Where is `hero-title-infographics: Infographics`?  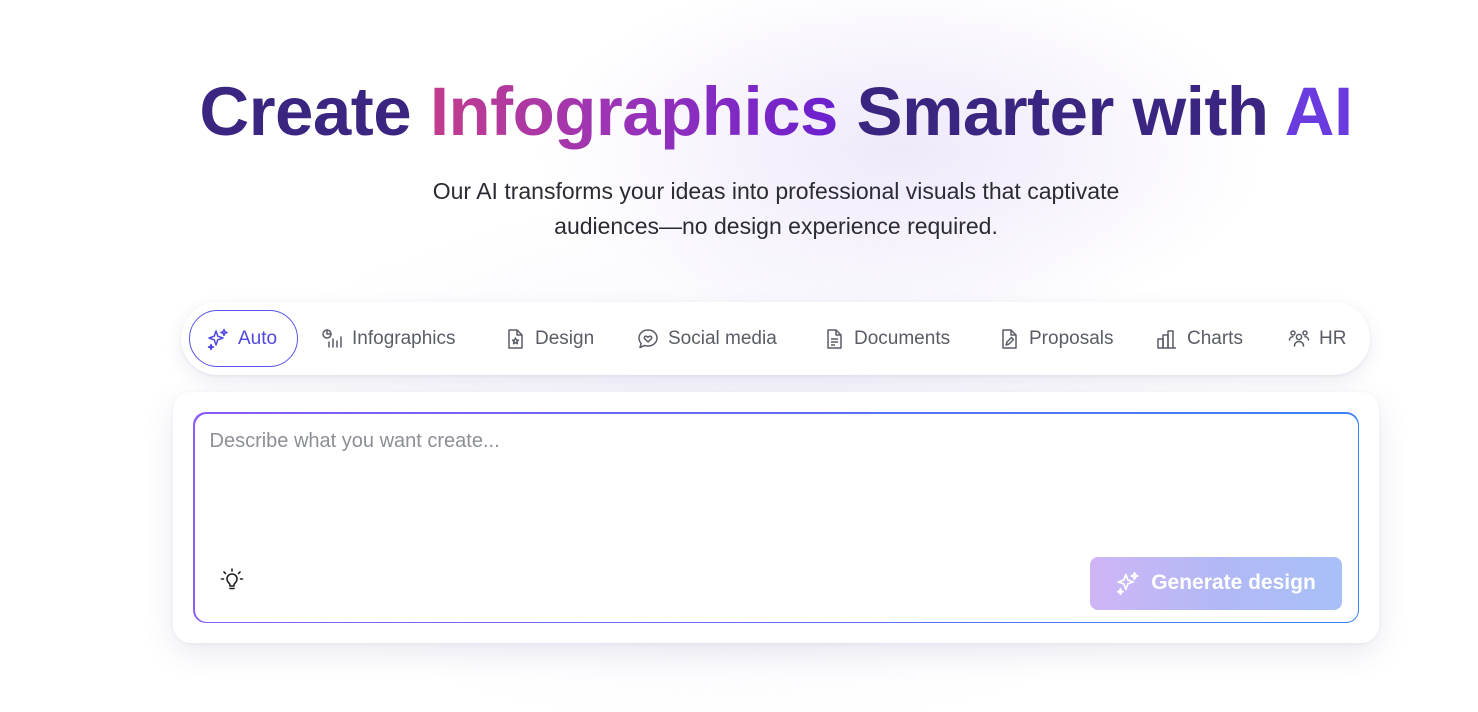 hero-title-infographics: Infographics is located at coordinates (634, 111).